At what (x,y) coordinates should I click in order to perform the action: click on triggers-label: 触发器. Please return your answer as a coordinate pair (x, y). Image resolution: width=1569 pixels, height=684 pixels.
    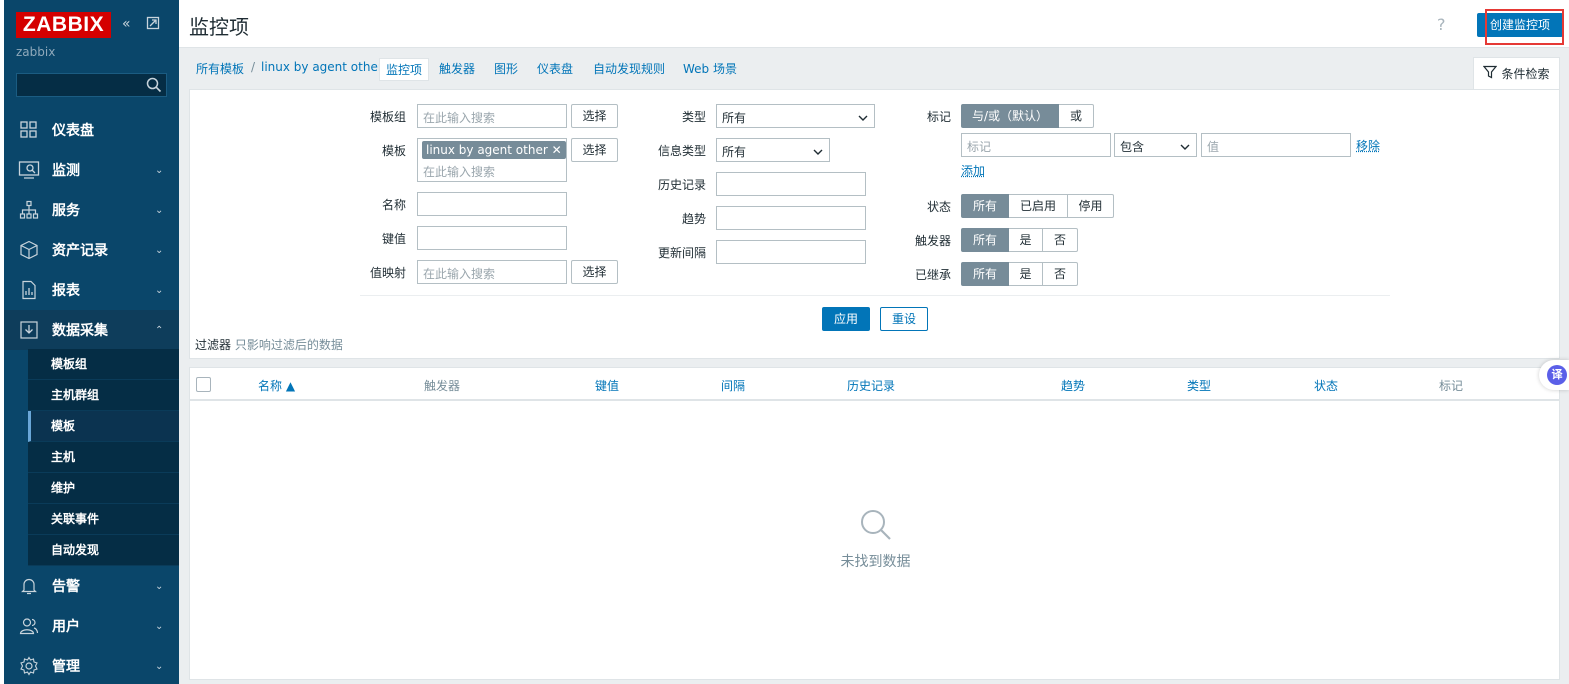
    Looking at the image, I should click on (932, 241).